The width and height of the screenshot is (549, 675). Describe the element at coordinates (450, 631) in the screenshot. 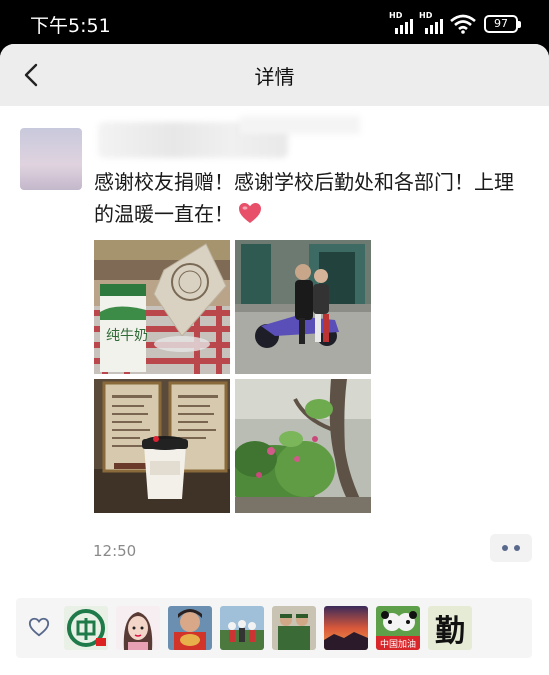

I see `calligraphy-char: 勤` at that location.